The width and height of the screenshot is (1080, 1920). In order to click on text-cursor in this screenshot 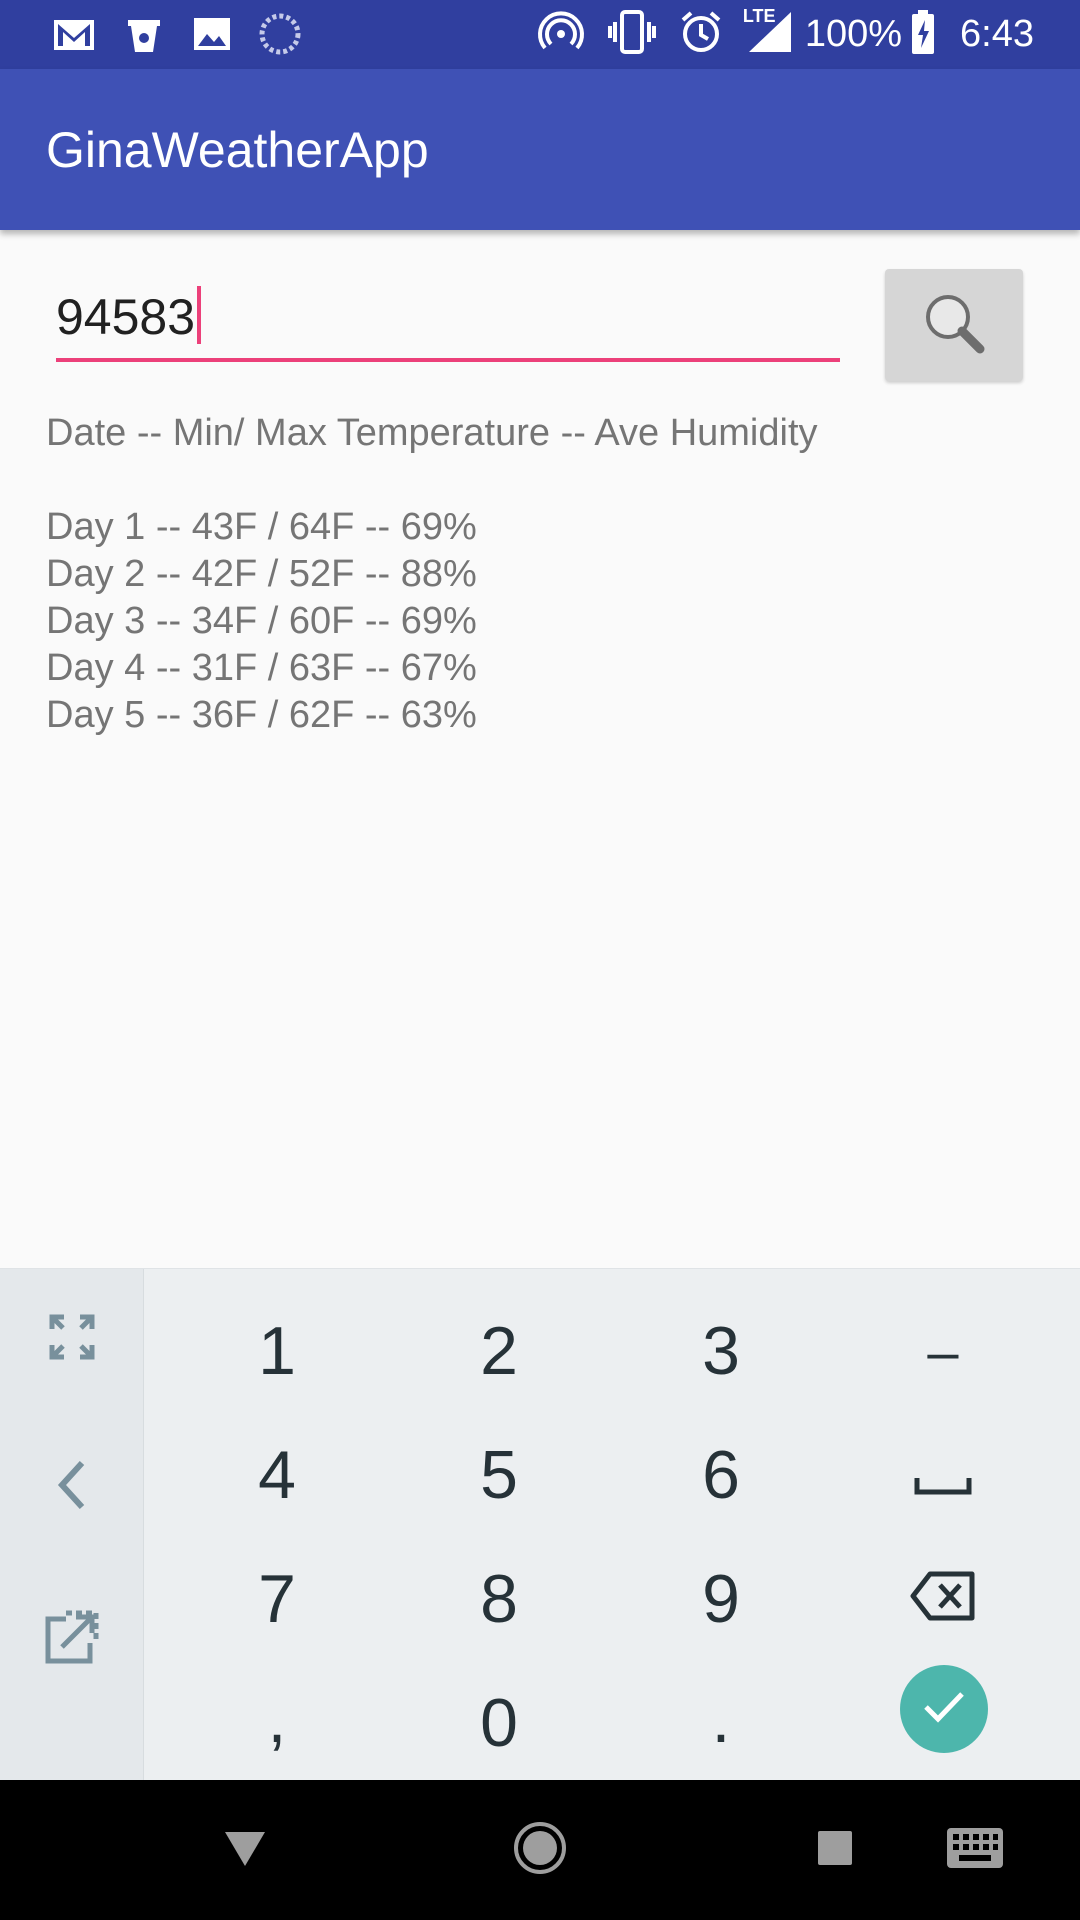, I will do `click(199, 315)`.